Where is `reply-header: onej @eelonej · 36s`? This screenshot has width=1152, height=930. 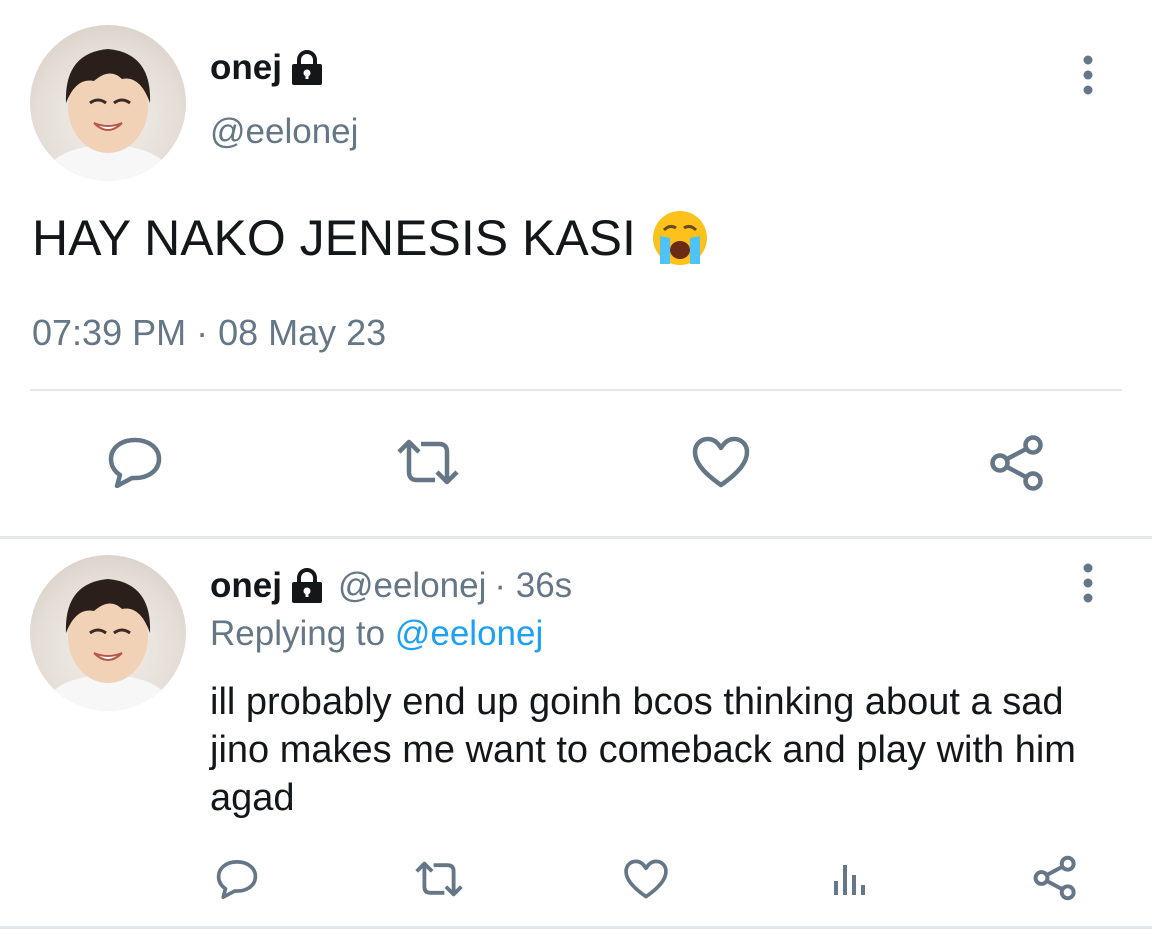
reply-header: onej @eelonej · 36s is located at coordinates (391, 586).